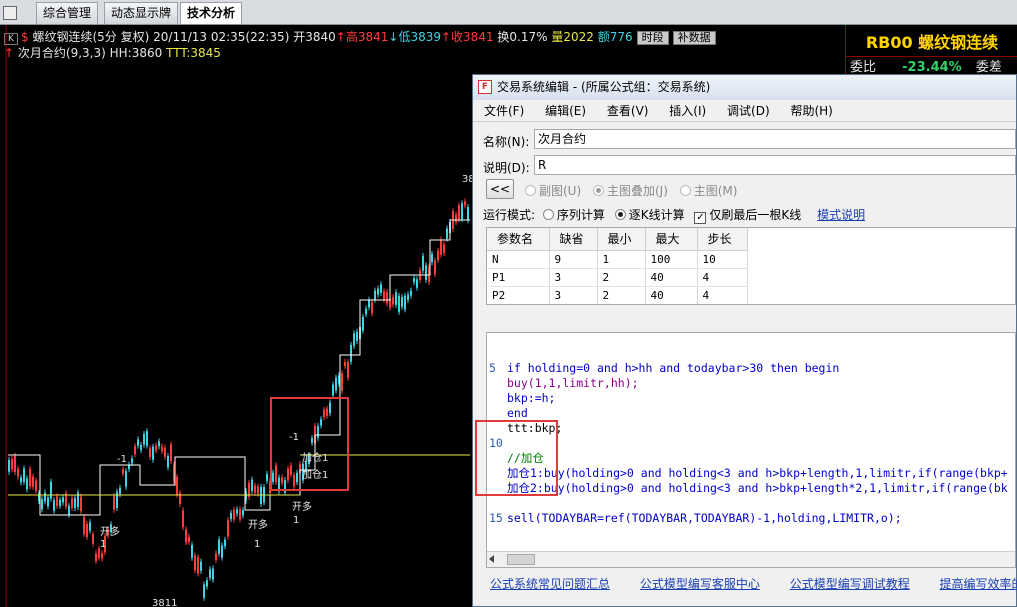 The height and width of the screenshot is (607, 1017). What do you see at coordinates (67, 13) in the screenshot?
I see `tab-comprehensive: 综合管理` at bounding box center [67, 13].